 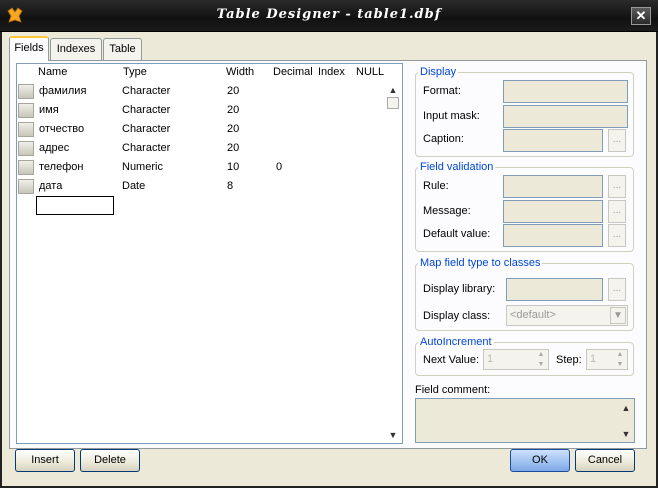 I want to click on field-width: 8, so click(x=230, y=186).